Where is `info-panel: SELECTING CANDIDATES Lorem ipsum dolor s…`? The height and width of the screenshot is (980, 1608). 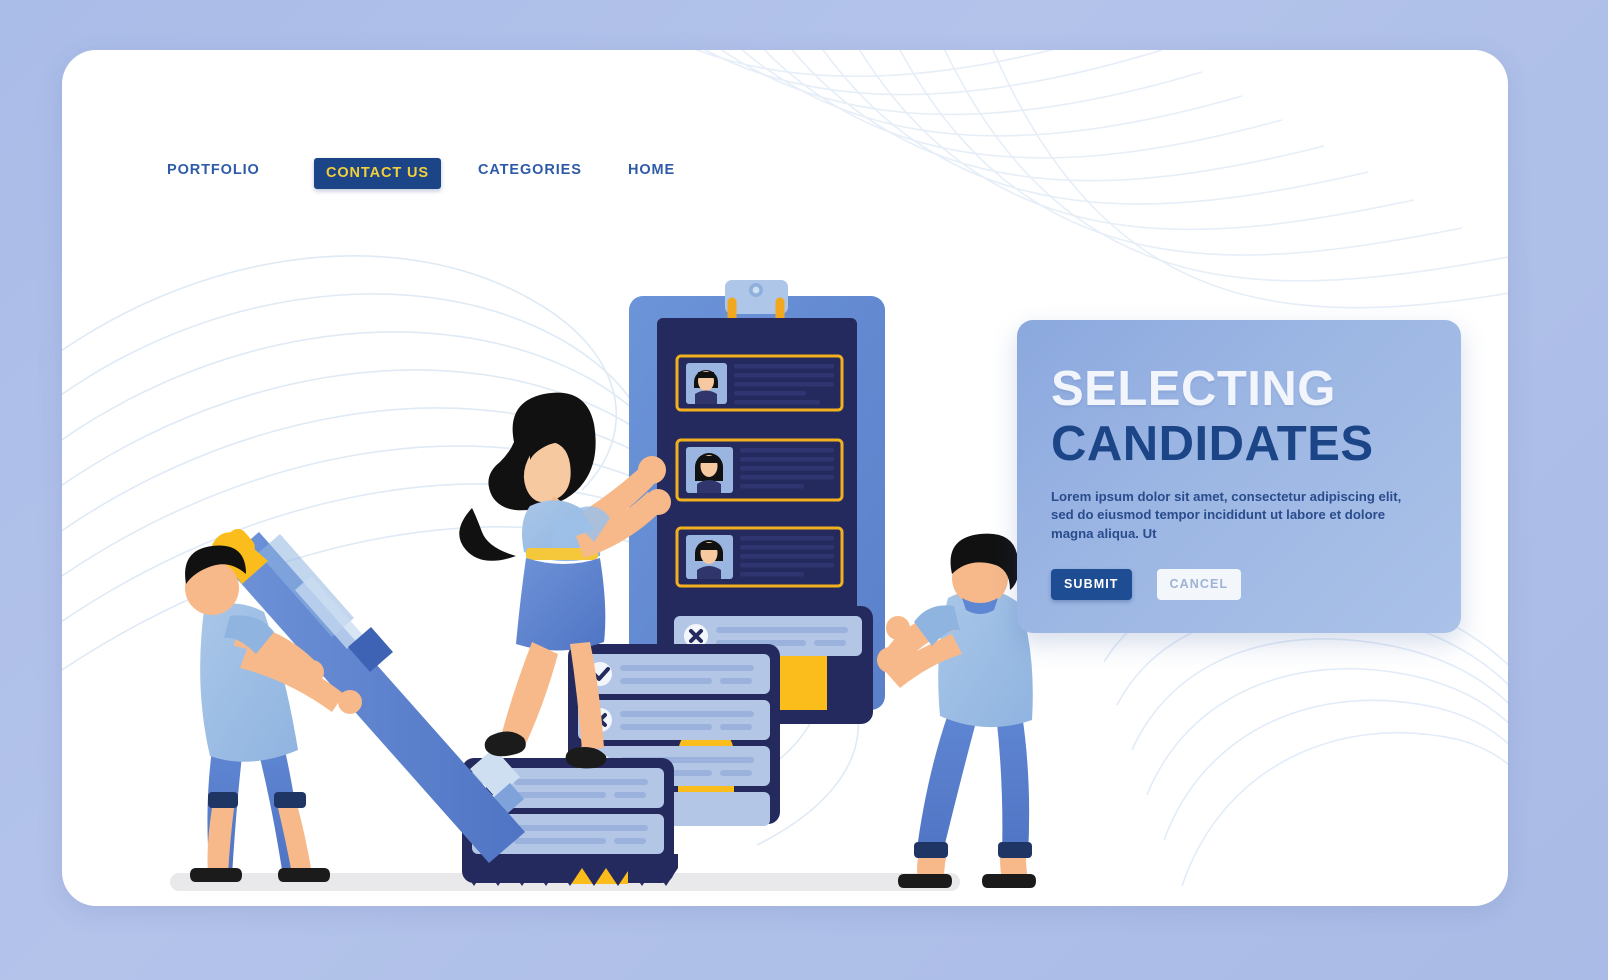 info-panel: SELECTING CANDIDATES Lorem ipsum dolor s… is located at coordinates (1239, 476).